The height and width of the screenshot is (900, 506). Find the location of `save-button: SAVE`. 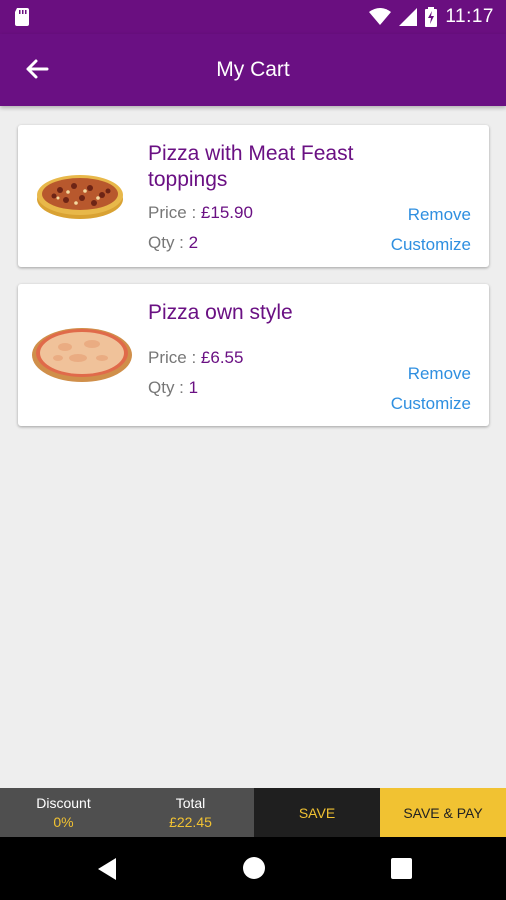

save-button: SAVE is located at coordinates (317, 812).